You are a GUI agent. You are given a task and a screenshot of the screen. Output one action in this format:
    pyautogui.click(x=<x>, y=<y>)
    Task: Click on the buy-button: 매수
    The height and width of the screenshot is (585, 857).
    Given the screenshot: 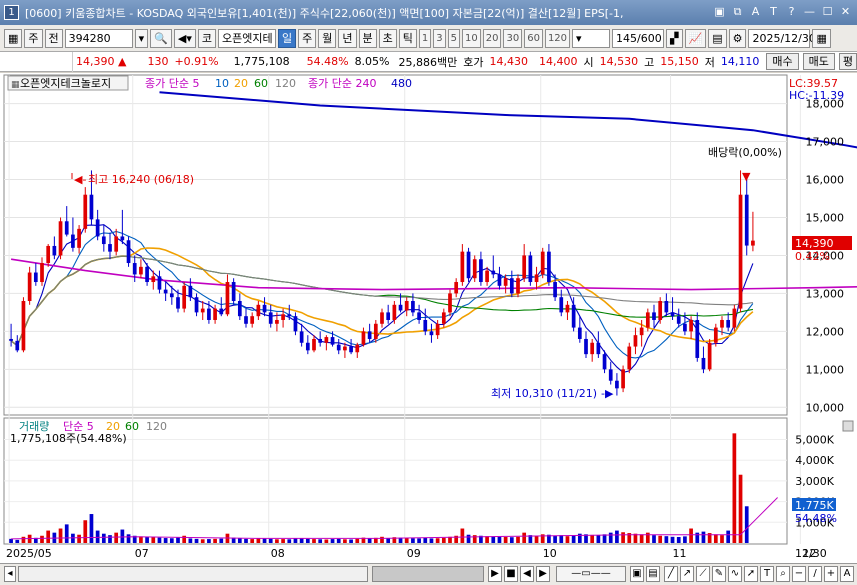 What is the action you would take?
    pyautogui.click(x=782, y=61)
    